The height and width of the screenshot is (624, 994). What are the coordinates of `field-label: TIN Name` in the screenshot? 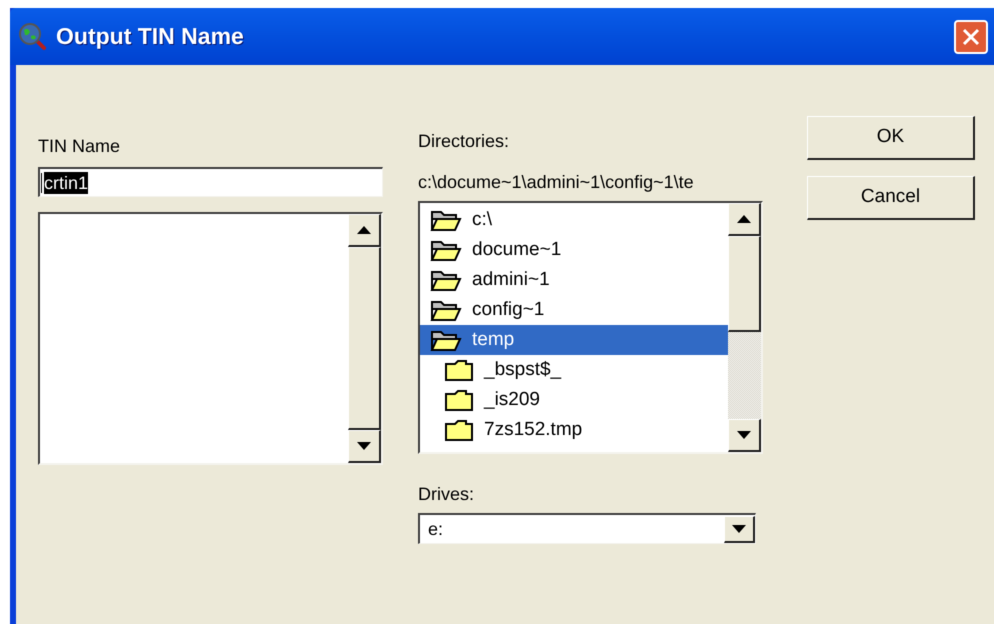 It's located at (80, 146).